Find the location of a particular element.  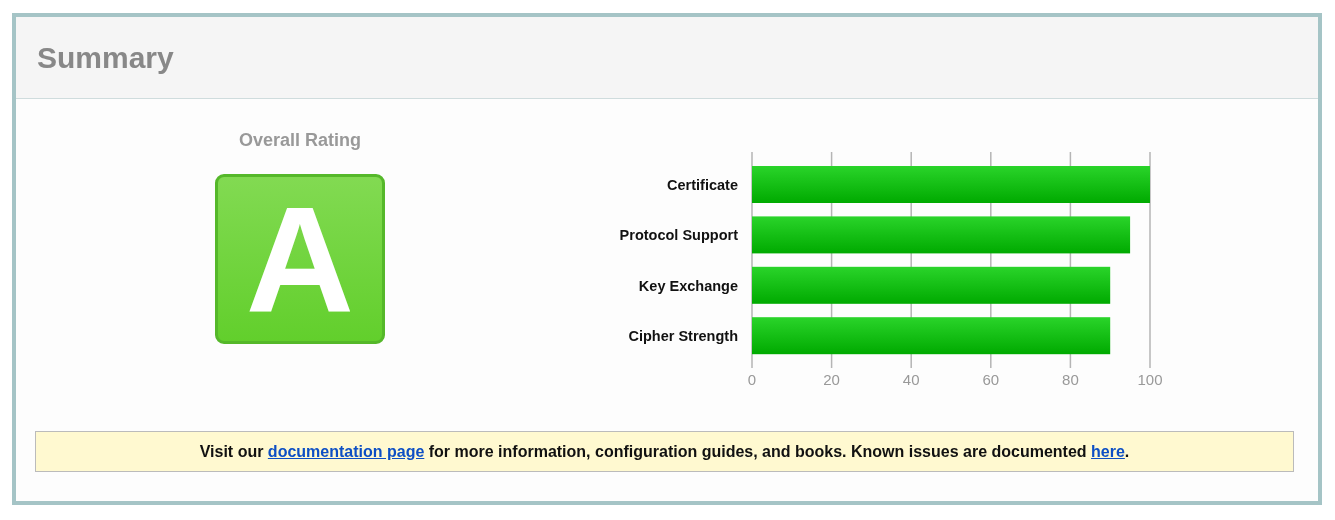

category-label: Cipher Strength is located at coordinates (683, 336).